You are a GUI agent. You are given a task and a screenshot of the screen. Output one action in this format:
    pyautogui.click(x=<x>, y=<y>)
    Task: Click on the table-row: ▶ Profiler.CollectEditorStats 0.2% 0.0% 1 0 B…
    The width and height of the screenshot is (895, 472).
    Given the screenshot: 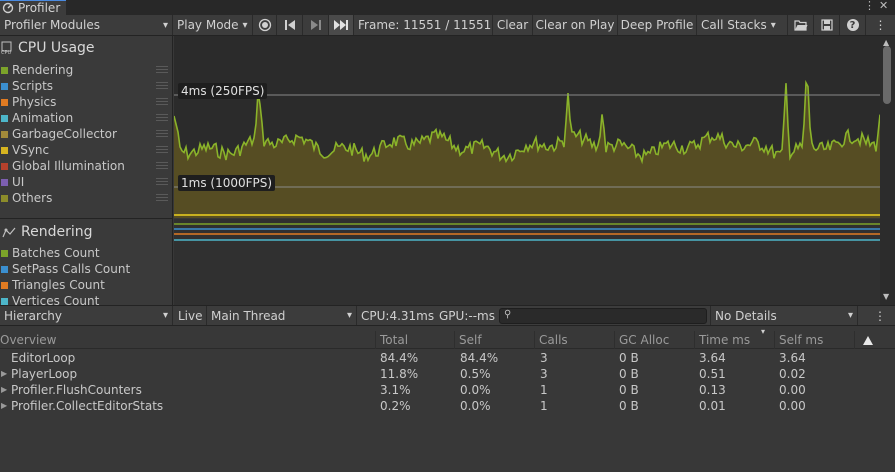 What is the action you would take?
    pyautogui.click(x=440, y=406)
    